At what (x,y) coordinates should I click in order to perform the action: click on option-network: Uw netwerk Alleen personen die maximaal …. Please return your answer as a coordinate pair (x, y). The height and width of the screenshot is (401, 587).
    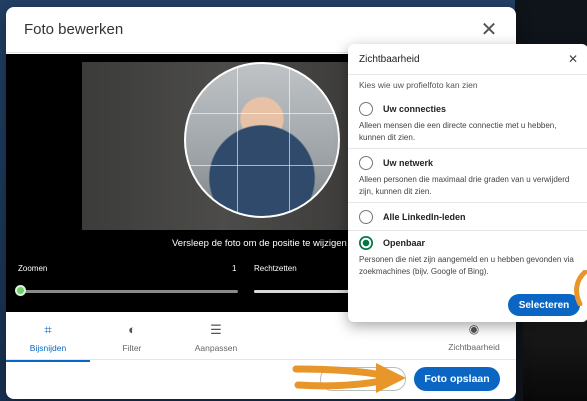
    Looking at the image, I should click on (467, 174).